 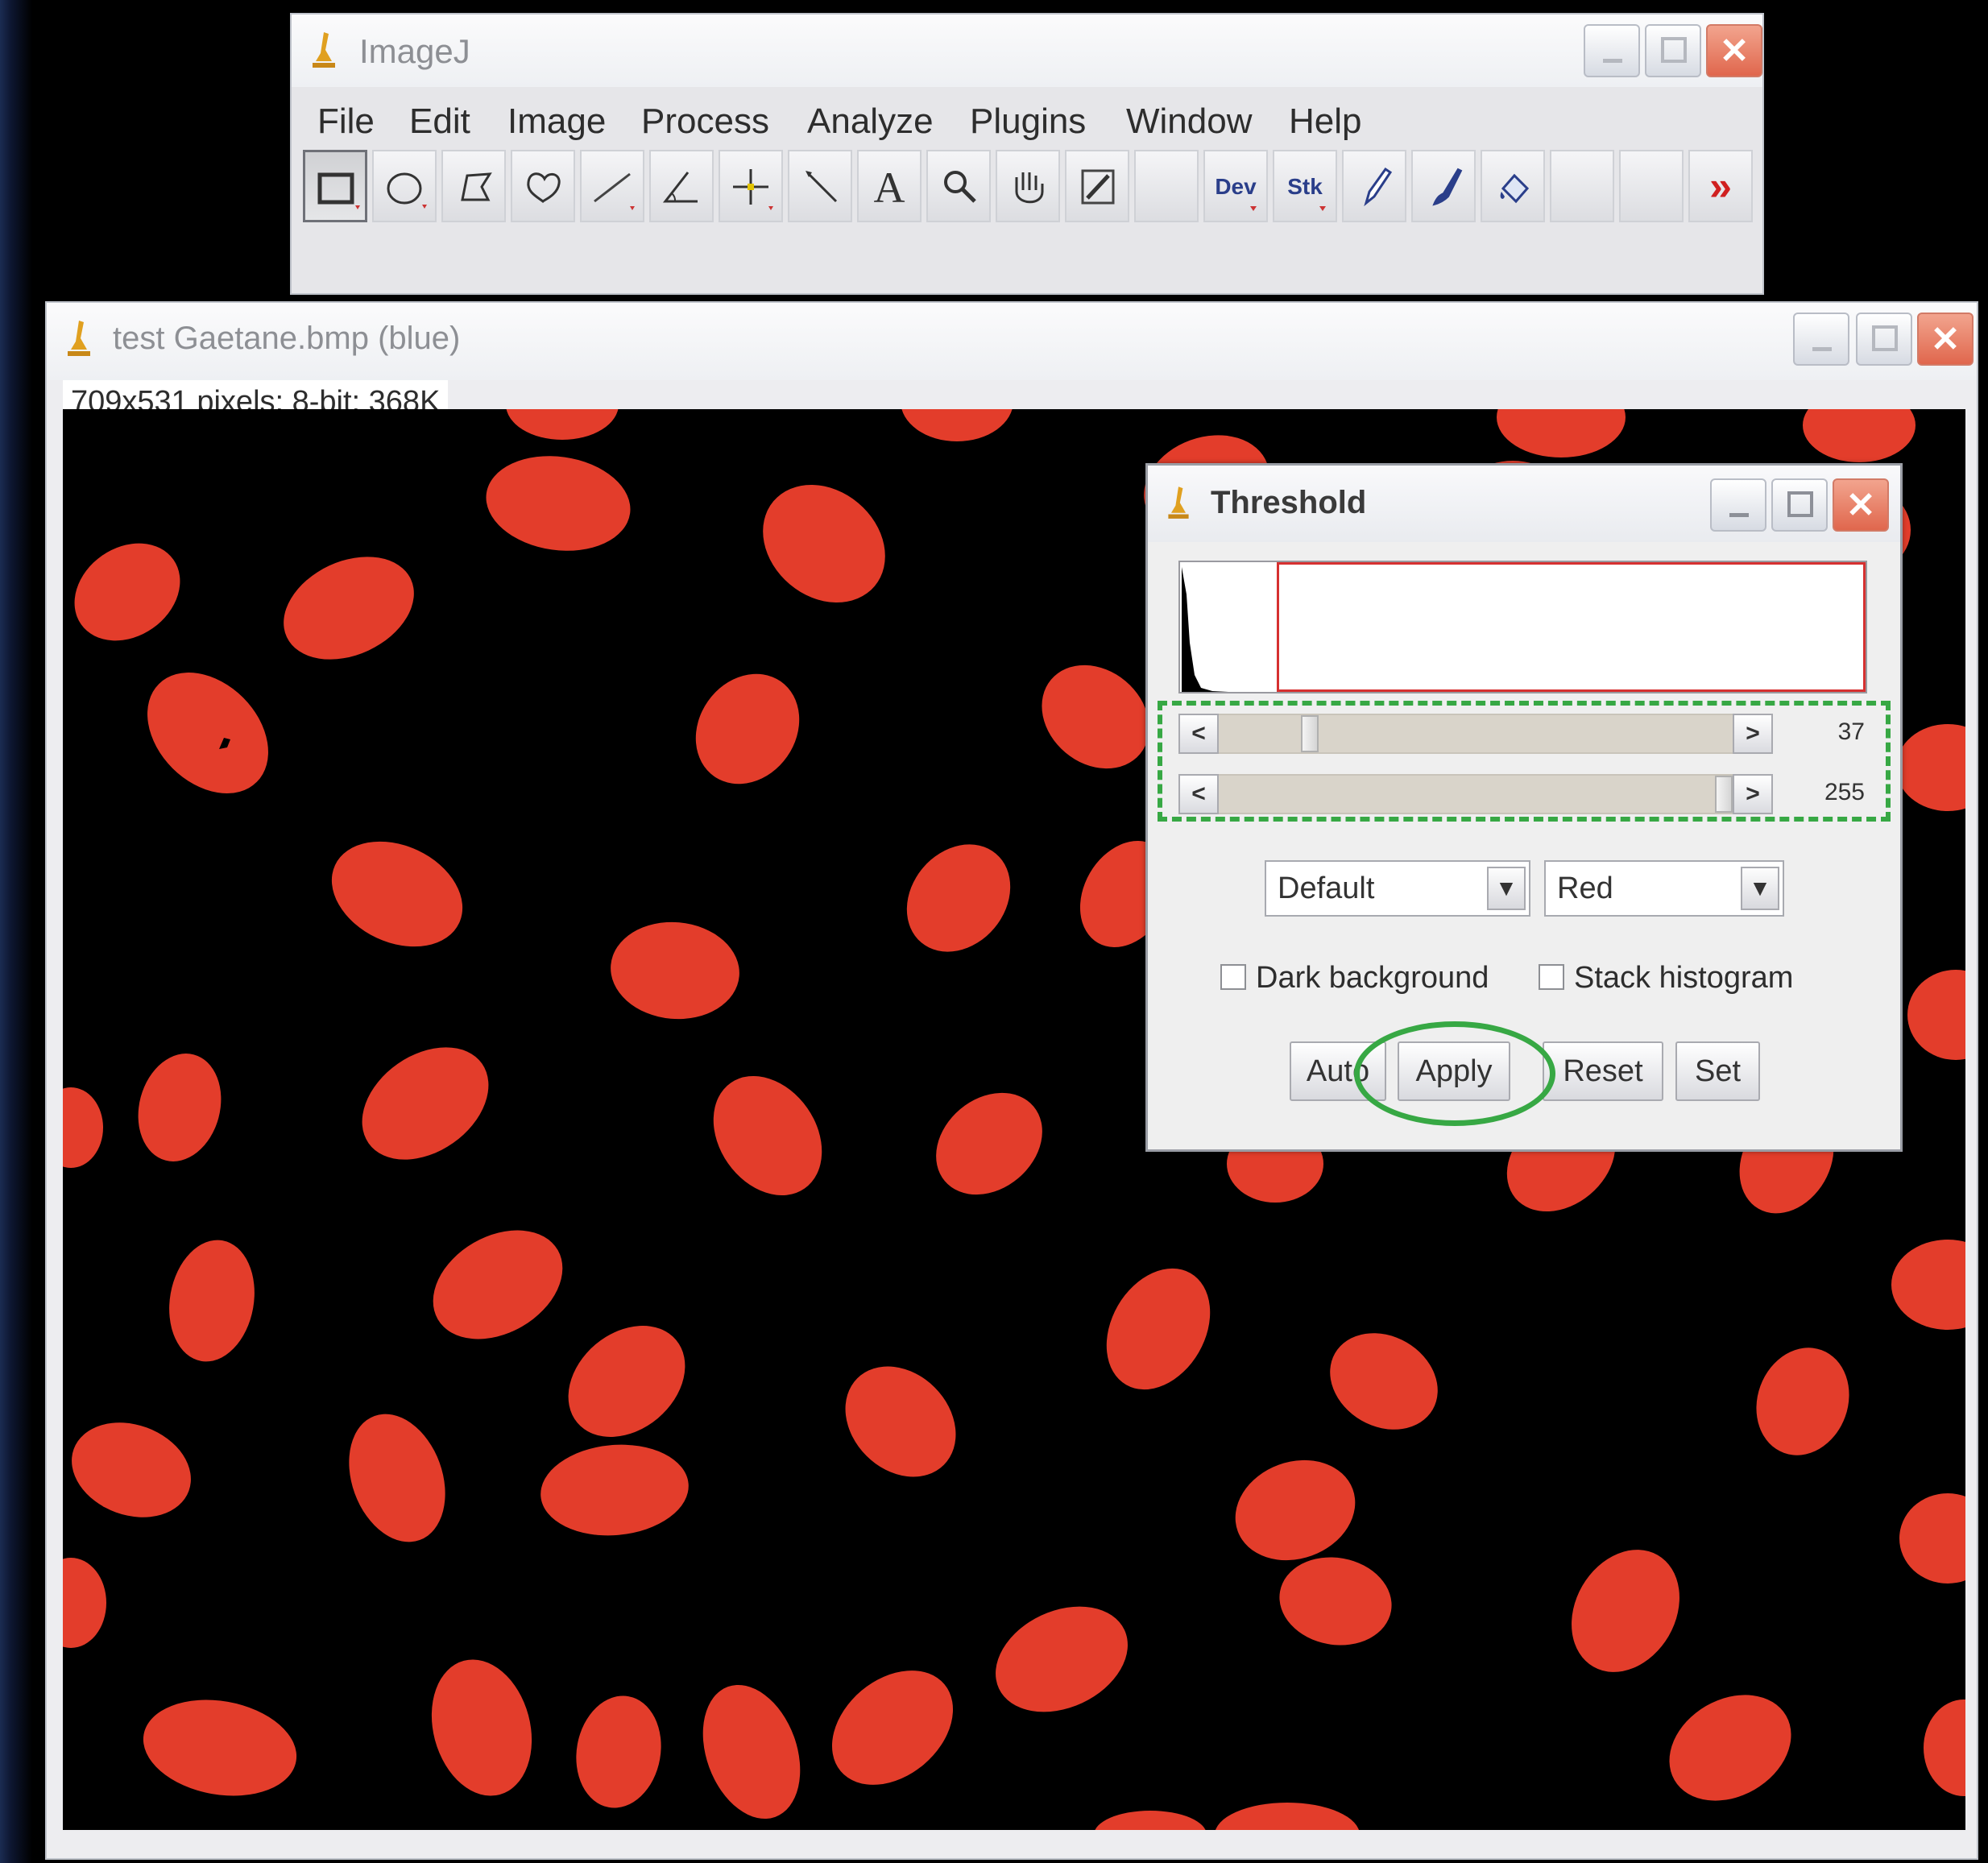 I want to click on wand-icon, so click(x=822, y=187).